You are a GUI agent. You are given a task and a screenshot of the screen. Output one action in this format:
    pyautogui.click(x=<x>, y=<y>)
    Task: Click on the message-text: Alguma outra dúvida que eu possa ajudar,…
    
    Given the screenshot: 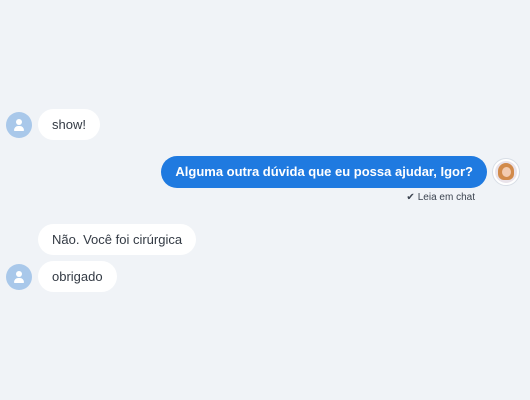 What is the action you would take?
    pyautogui.click(x=324, y=171)
    